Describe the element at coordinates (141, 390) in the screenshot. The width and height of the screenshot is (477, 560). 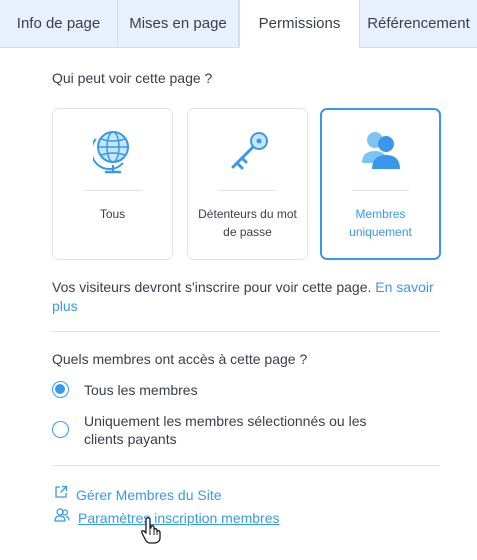
I see `radio-label-all-members: Tous les membres` at that location.